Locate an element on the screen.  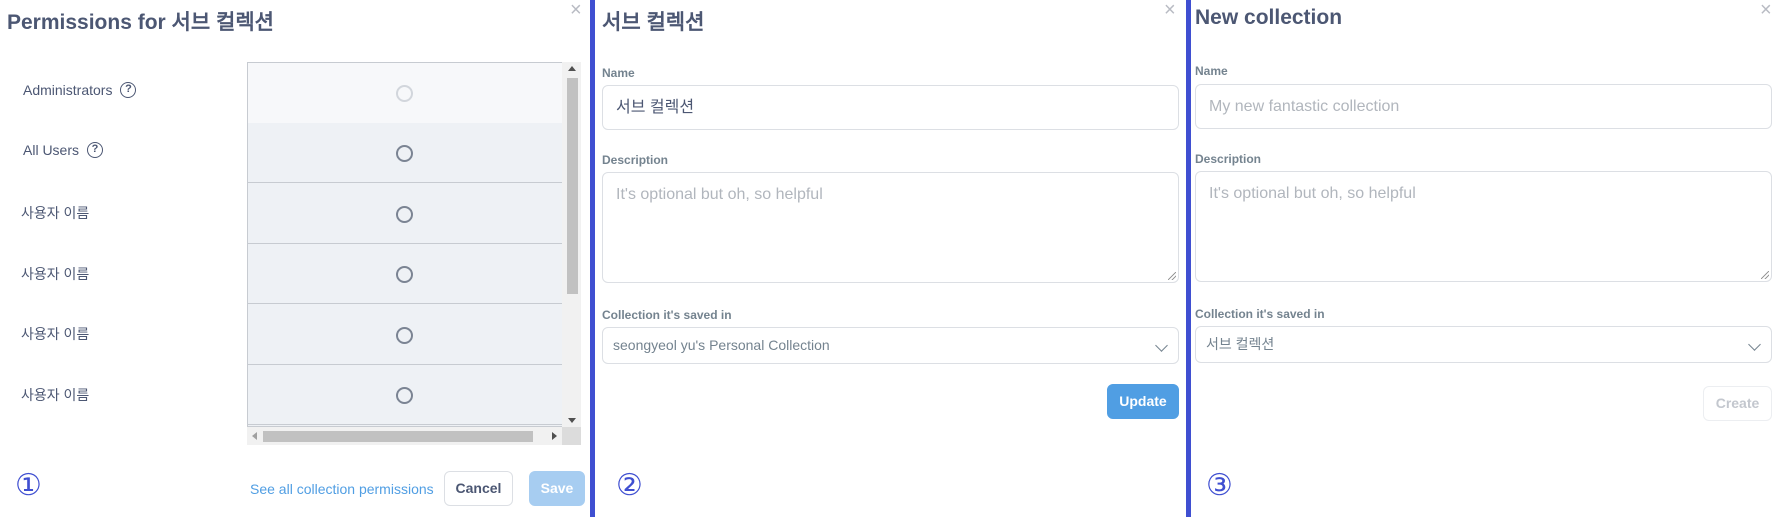
see-all-permissions-link: See all collection permissions is located at coordinates (342, 489).